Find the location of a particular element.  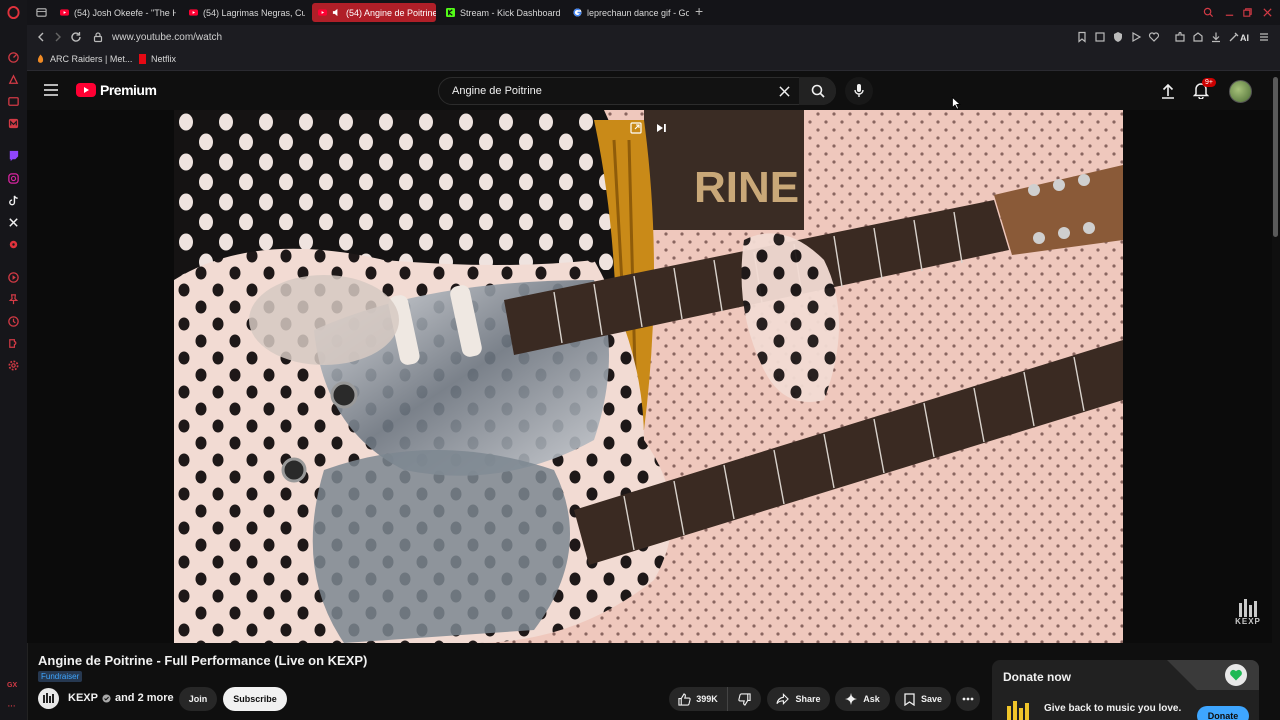

netflix-icon is located at coordinates (142, 59).